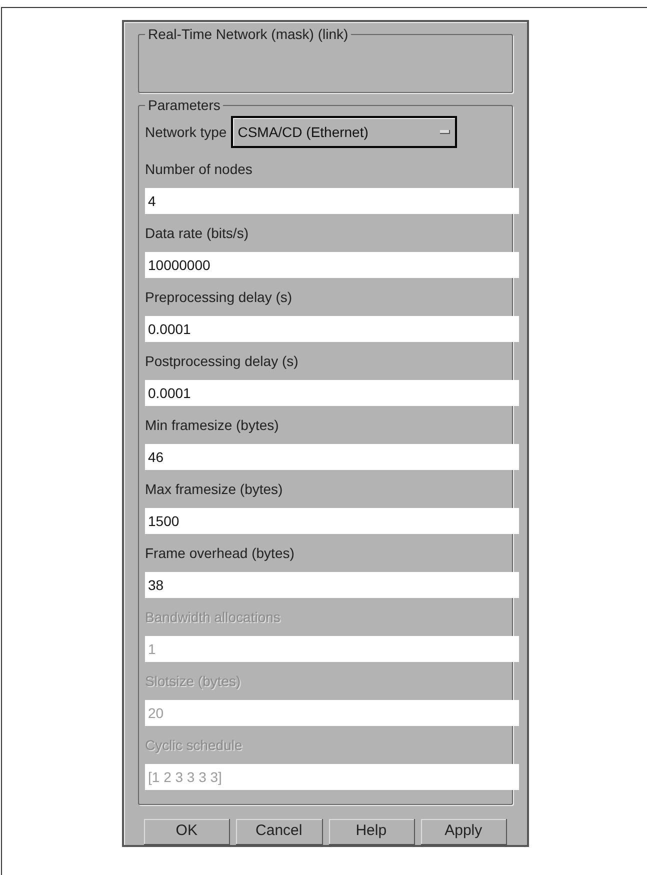 The width and height of the screenshot is (647, 875). I want to click on input-field: 1500, so click(332, 521).